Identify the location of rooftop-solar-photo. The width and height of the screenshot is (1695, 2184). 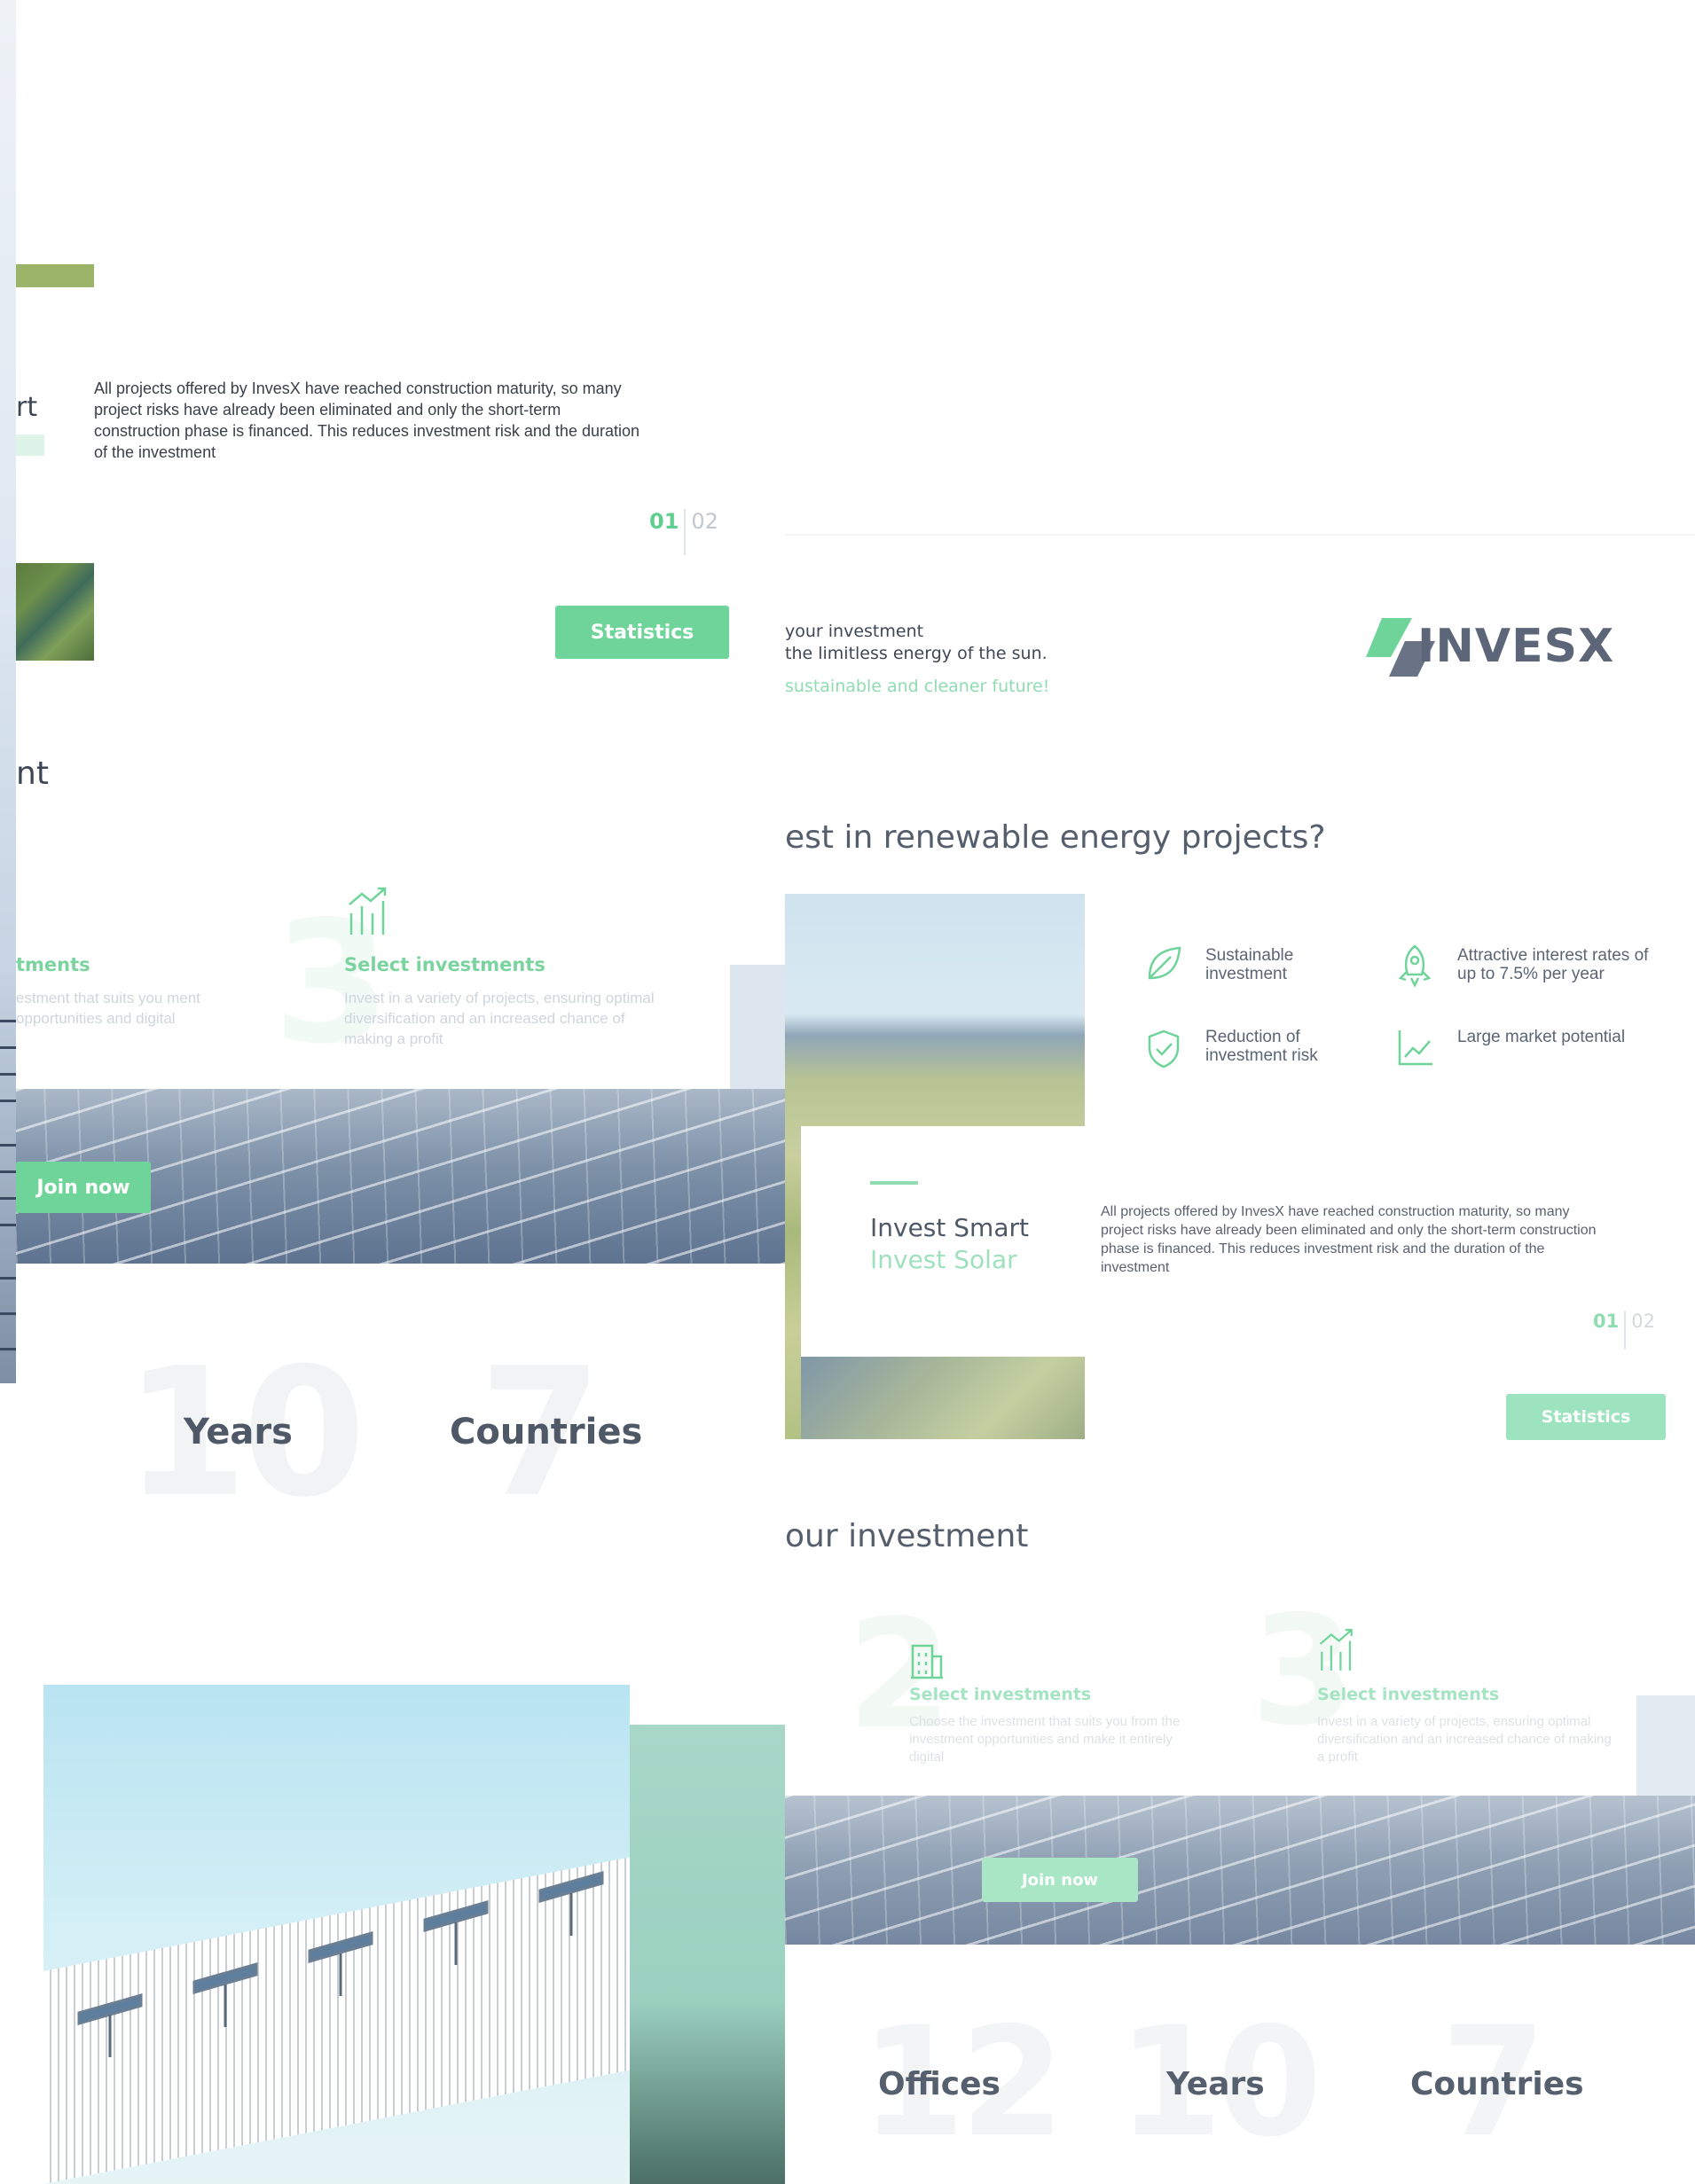
(337, 1934).